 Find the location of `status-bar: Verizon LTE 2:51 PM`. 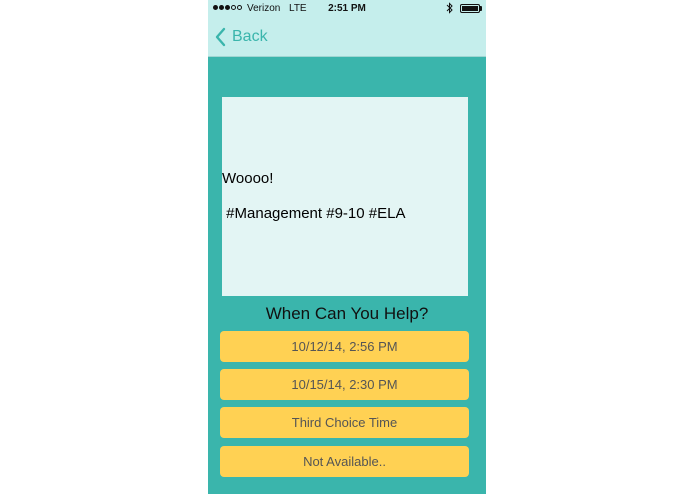

status-bar: Verizon LTE 2:51 PM is located at coordinates (347, 9).